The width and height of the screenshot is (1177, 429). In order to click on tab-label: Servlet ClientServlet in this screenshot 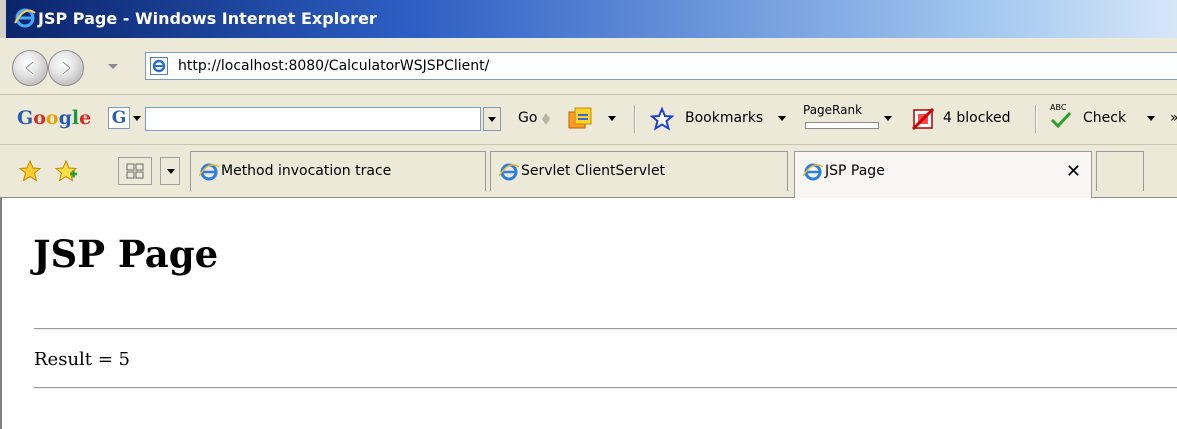, I will do `click(593, 171)`.